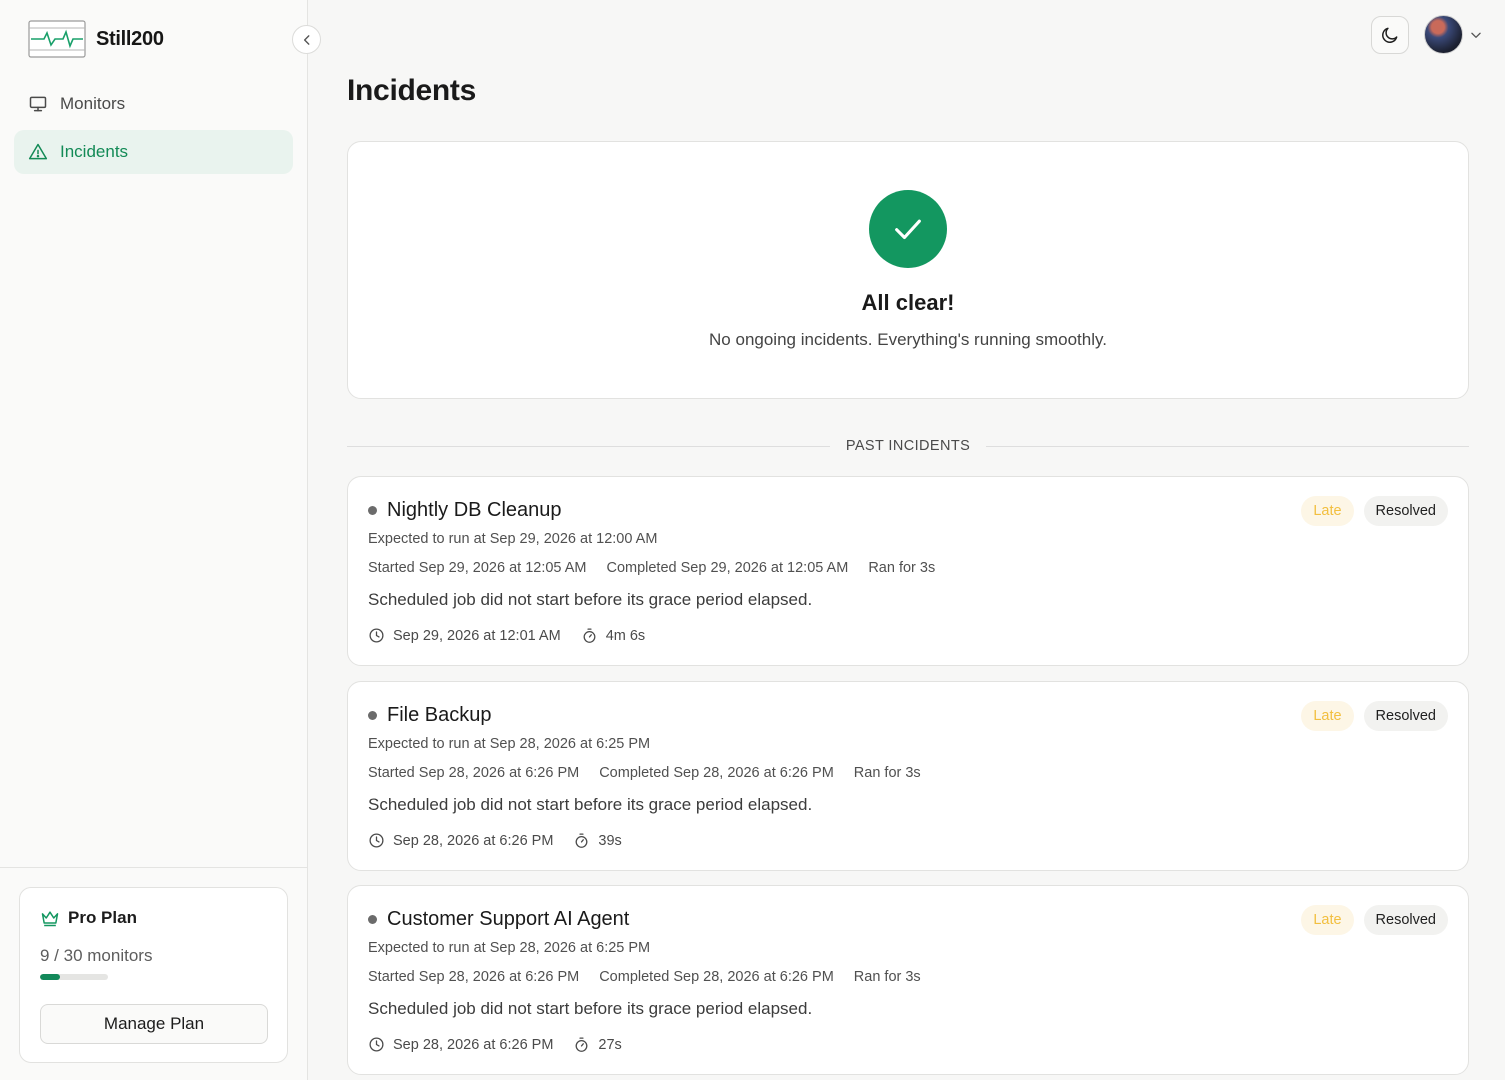  I want to click on chevron-left-icon, so click(306, 39).